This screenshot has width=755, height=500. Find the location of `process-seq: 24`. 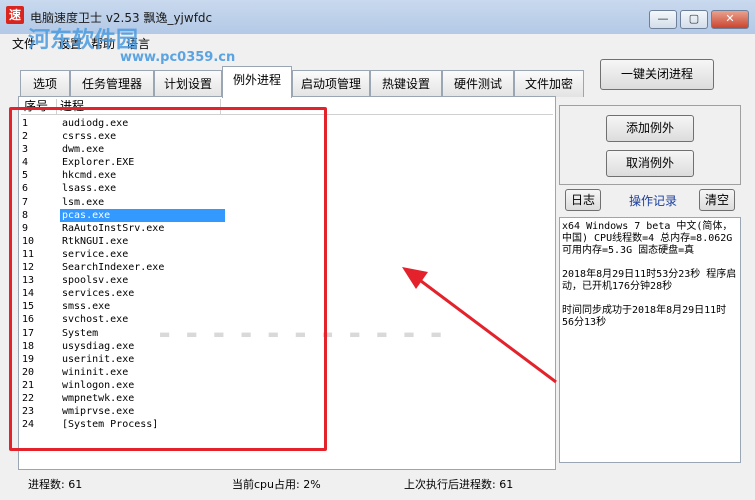

process-seq: 24 is located at coordinates (28, 425).